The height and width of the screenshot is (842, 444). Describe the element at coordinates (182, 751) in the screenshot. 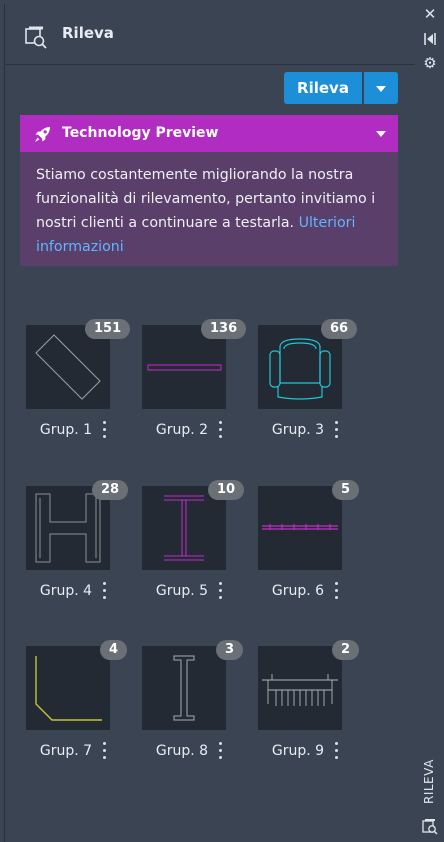

I see `group-name: Grup. 8` at that location.